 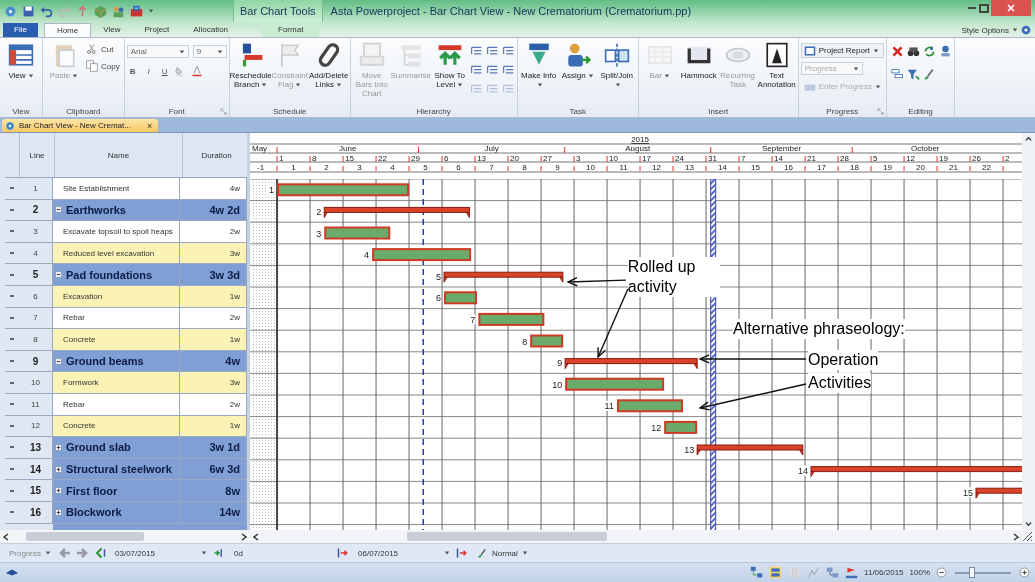 What do you see at coordinates (46, 11) in the screenshot?
I see `undo-icon` at bounding box center [46, 11].